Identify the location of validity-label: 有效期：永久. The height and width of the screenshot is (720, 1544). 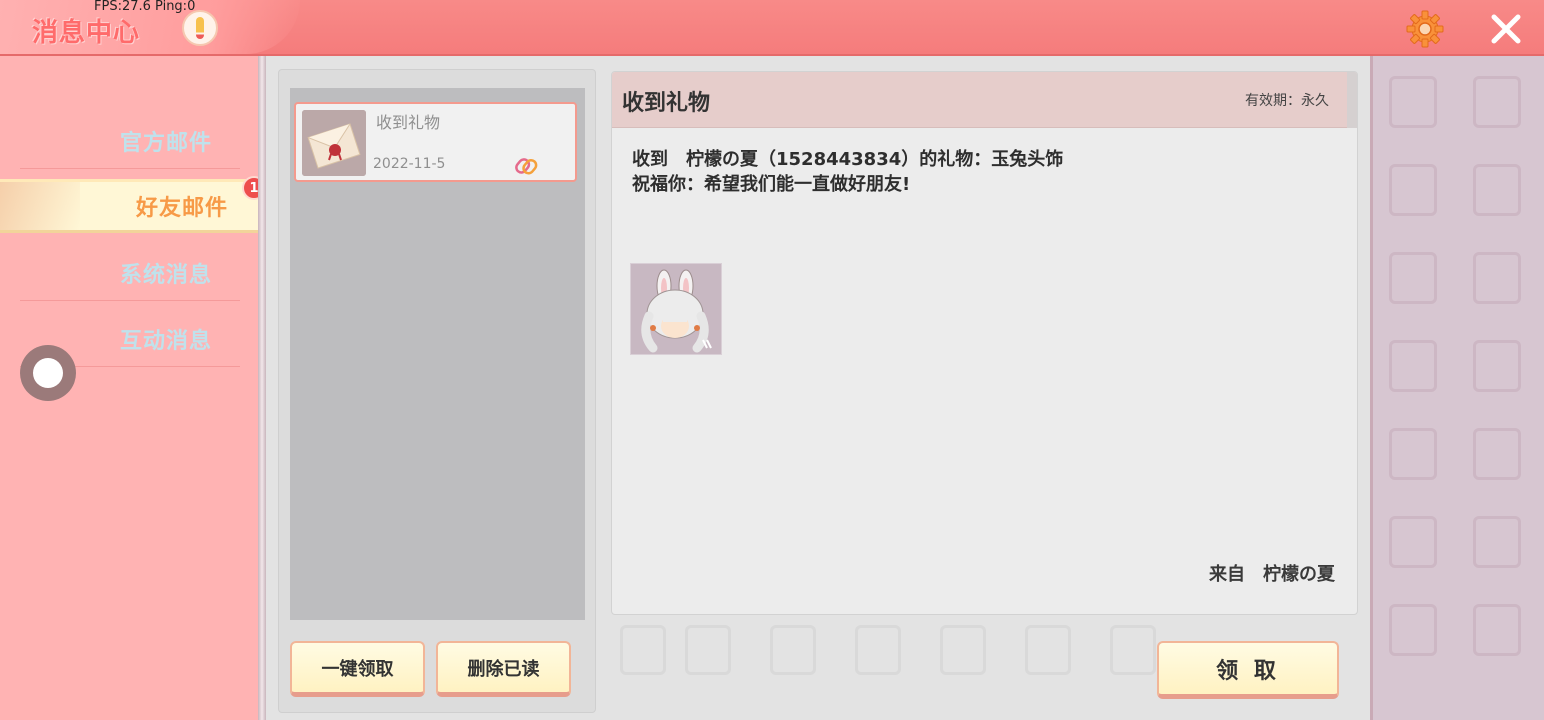
(1287, 101).